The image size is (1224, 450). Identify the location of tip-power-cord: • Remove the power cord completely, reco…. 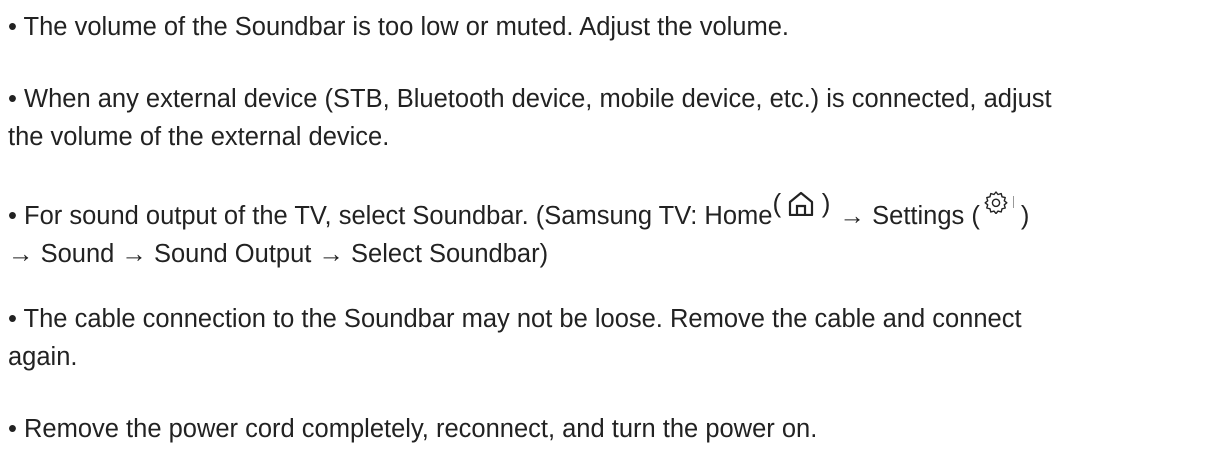
(613, 429).